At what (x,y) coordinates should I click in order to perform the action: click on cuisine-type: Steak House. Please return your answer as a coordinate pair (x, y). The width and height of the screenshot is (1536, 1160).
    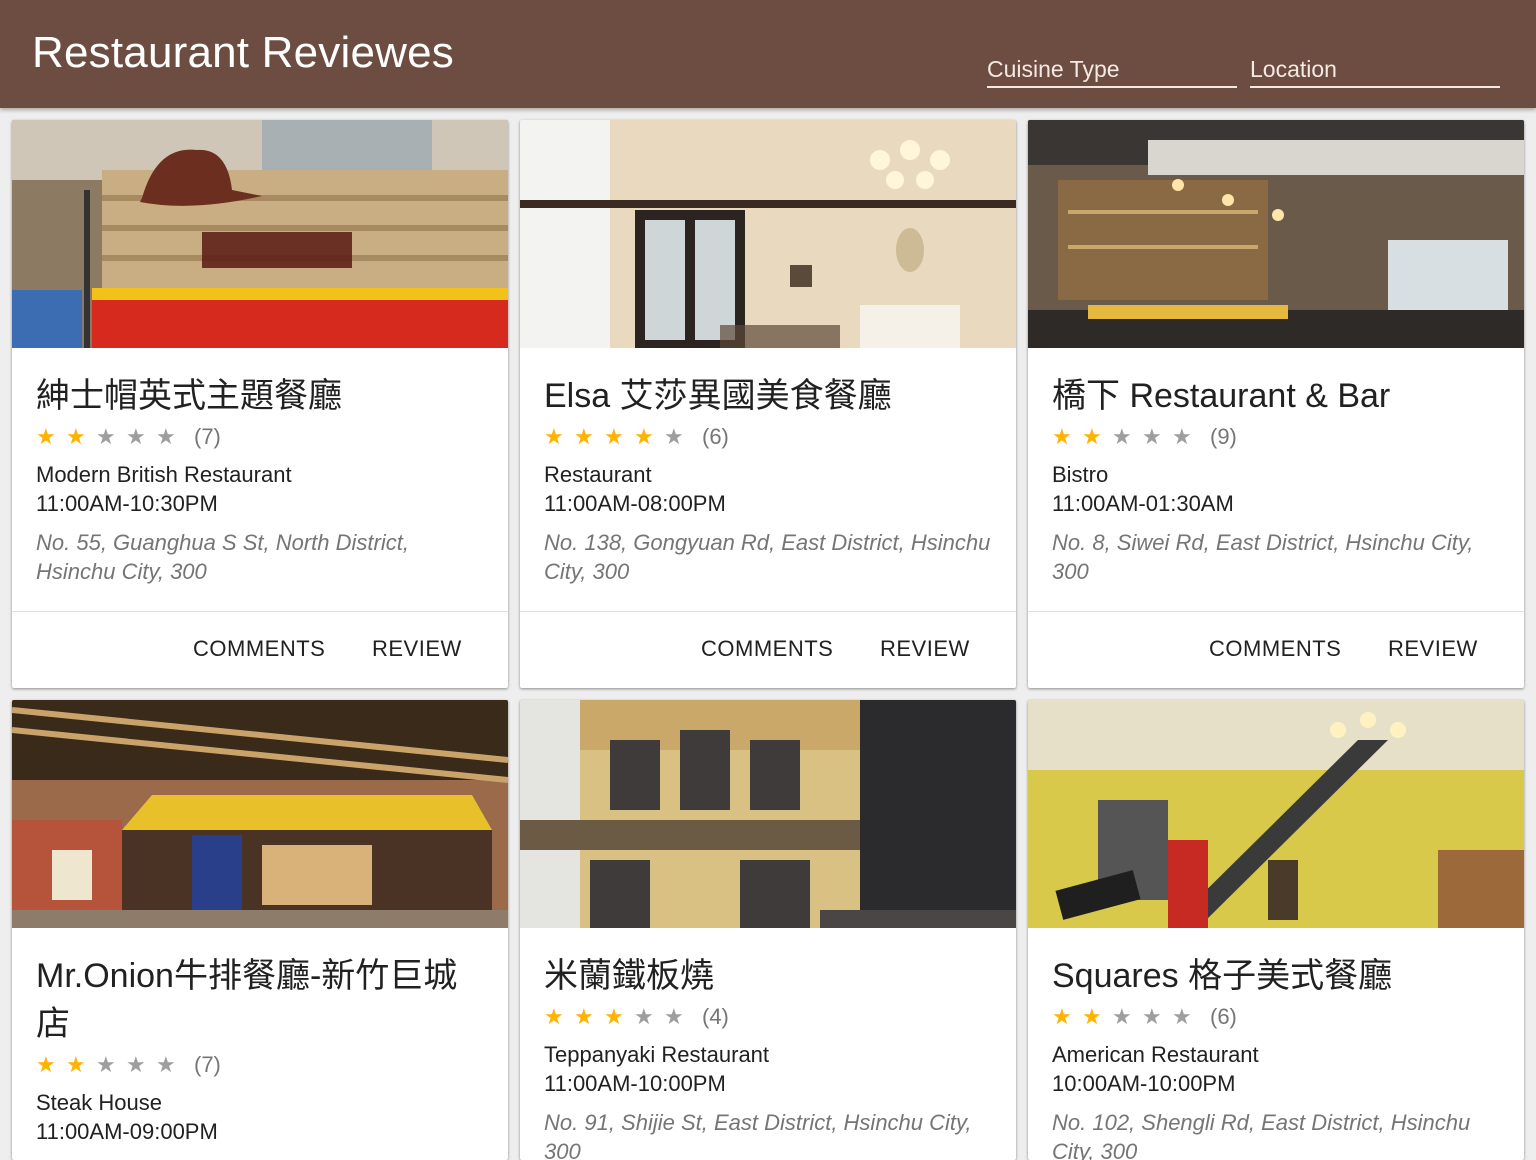
    Looking at the image, I should click on (99, 1102).